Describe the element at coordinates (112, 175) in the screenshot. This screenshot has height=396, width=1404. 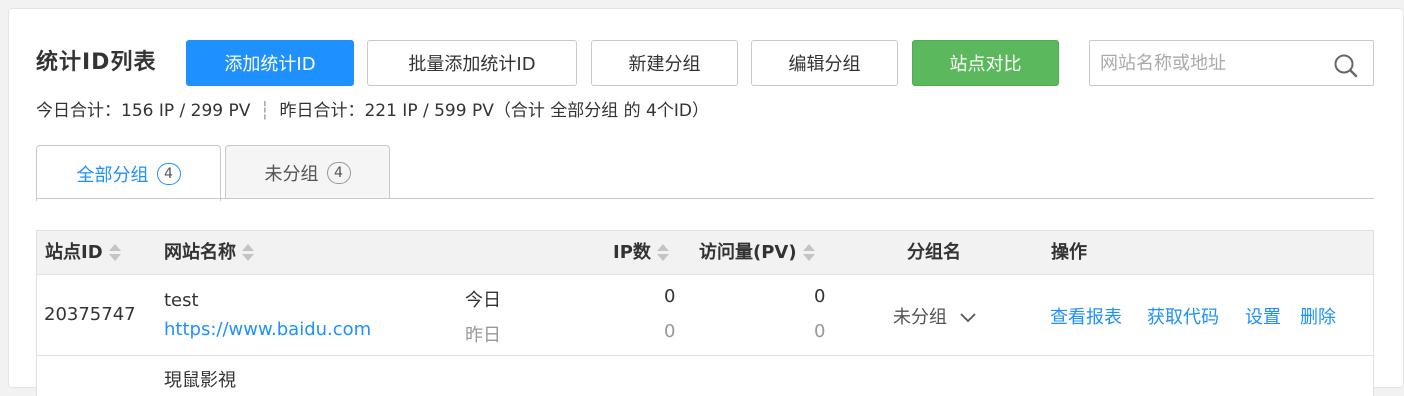
I see `tab-label: 全部分组` at that location.